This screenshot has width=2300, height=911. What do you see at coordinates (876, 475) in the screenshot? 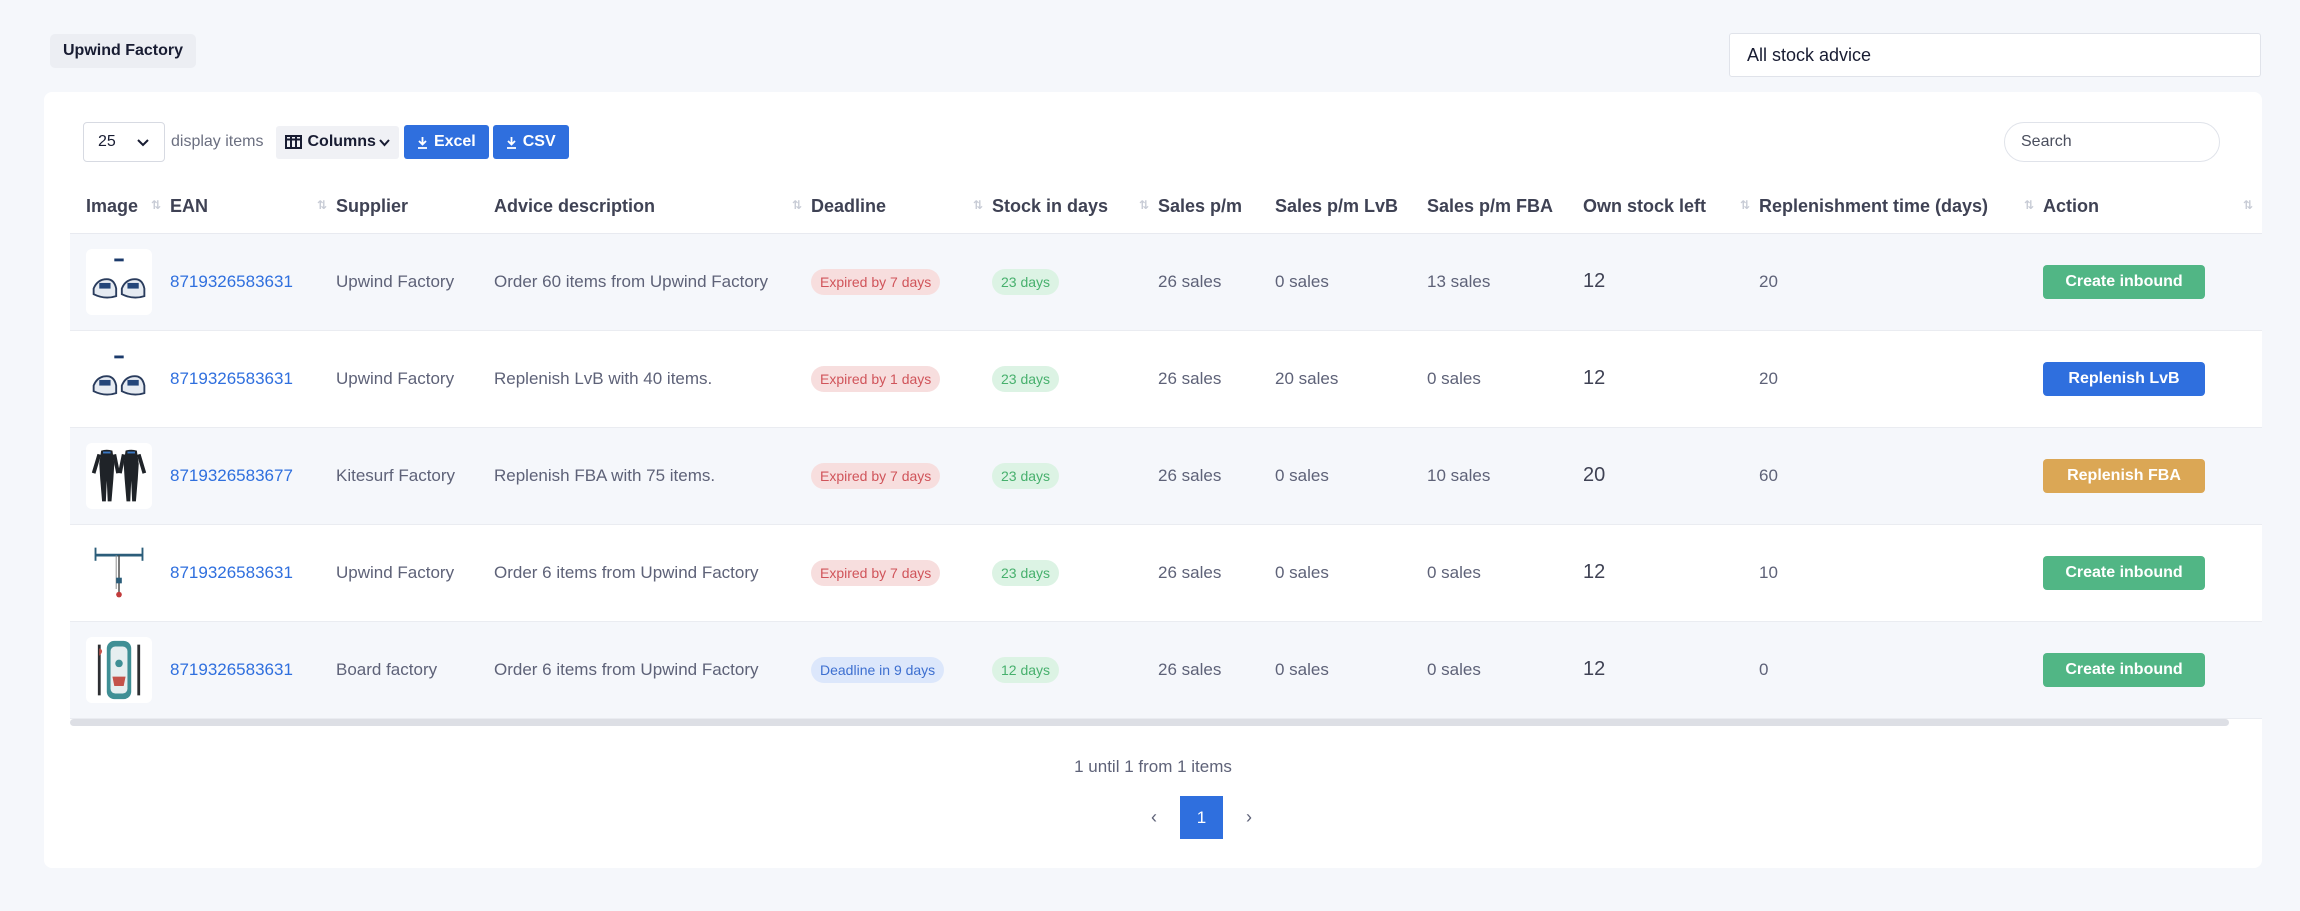
I see `deadline-badge: Expired by 7 days` at bounding box center [876, 475].